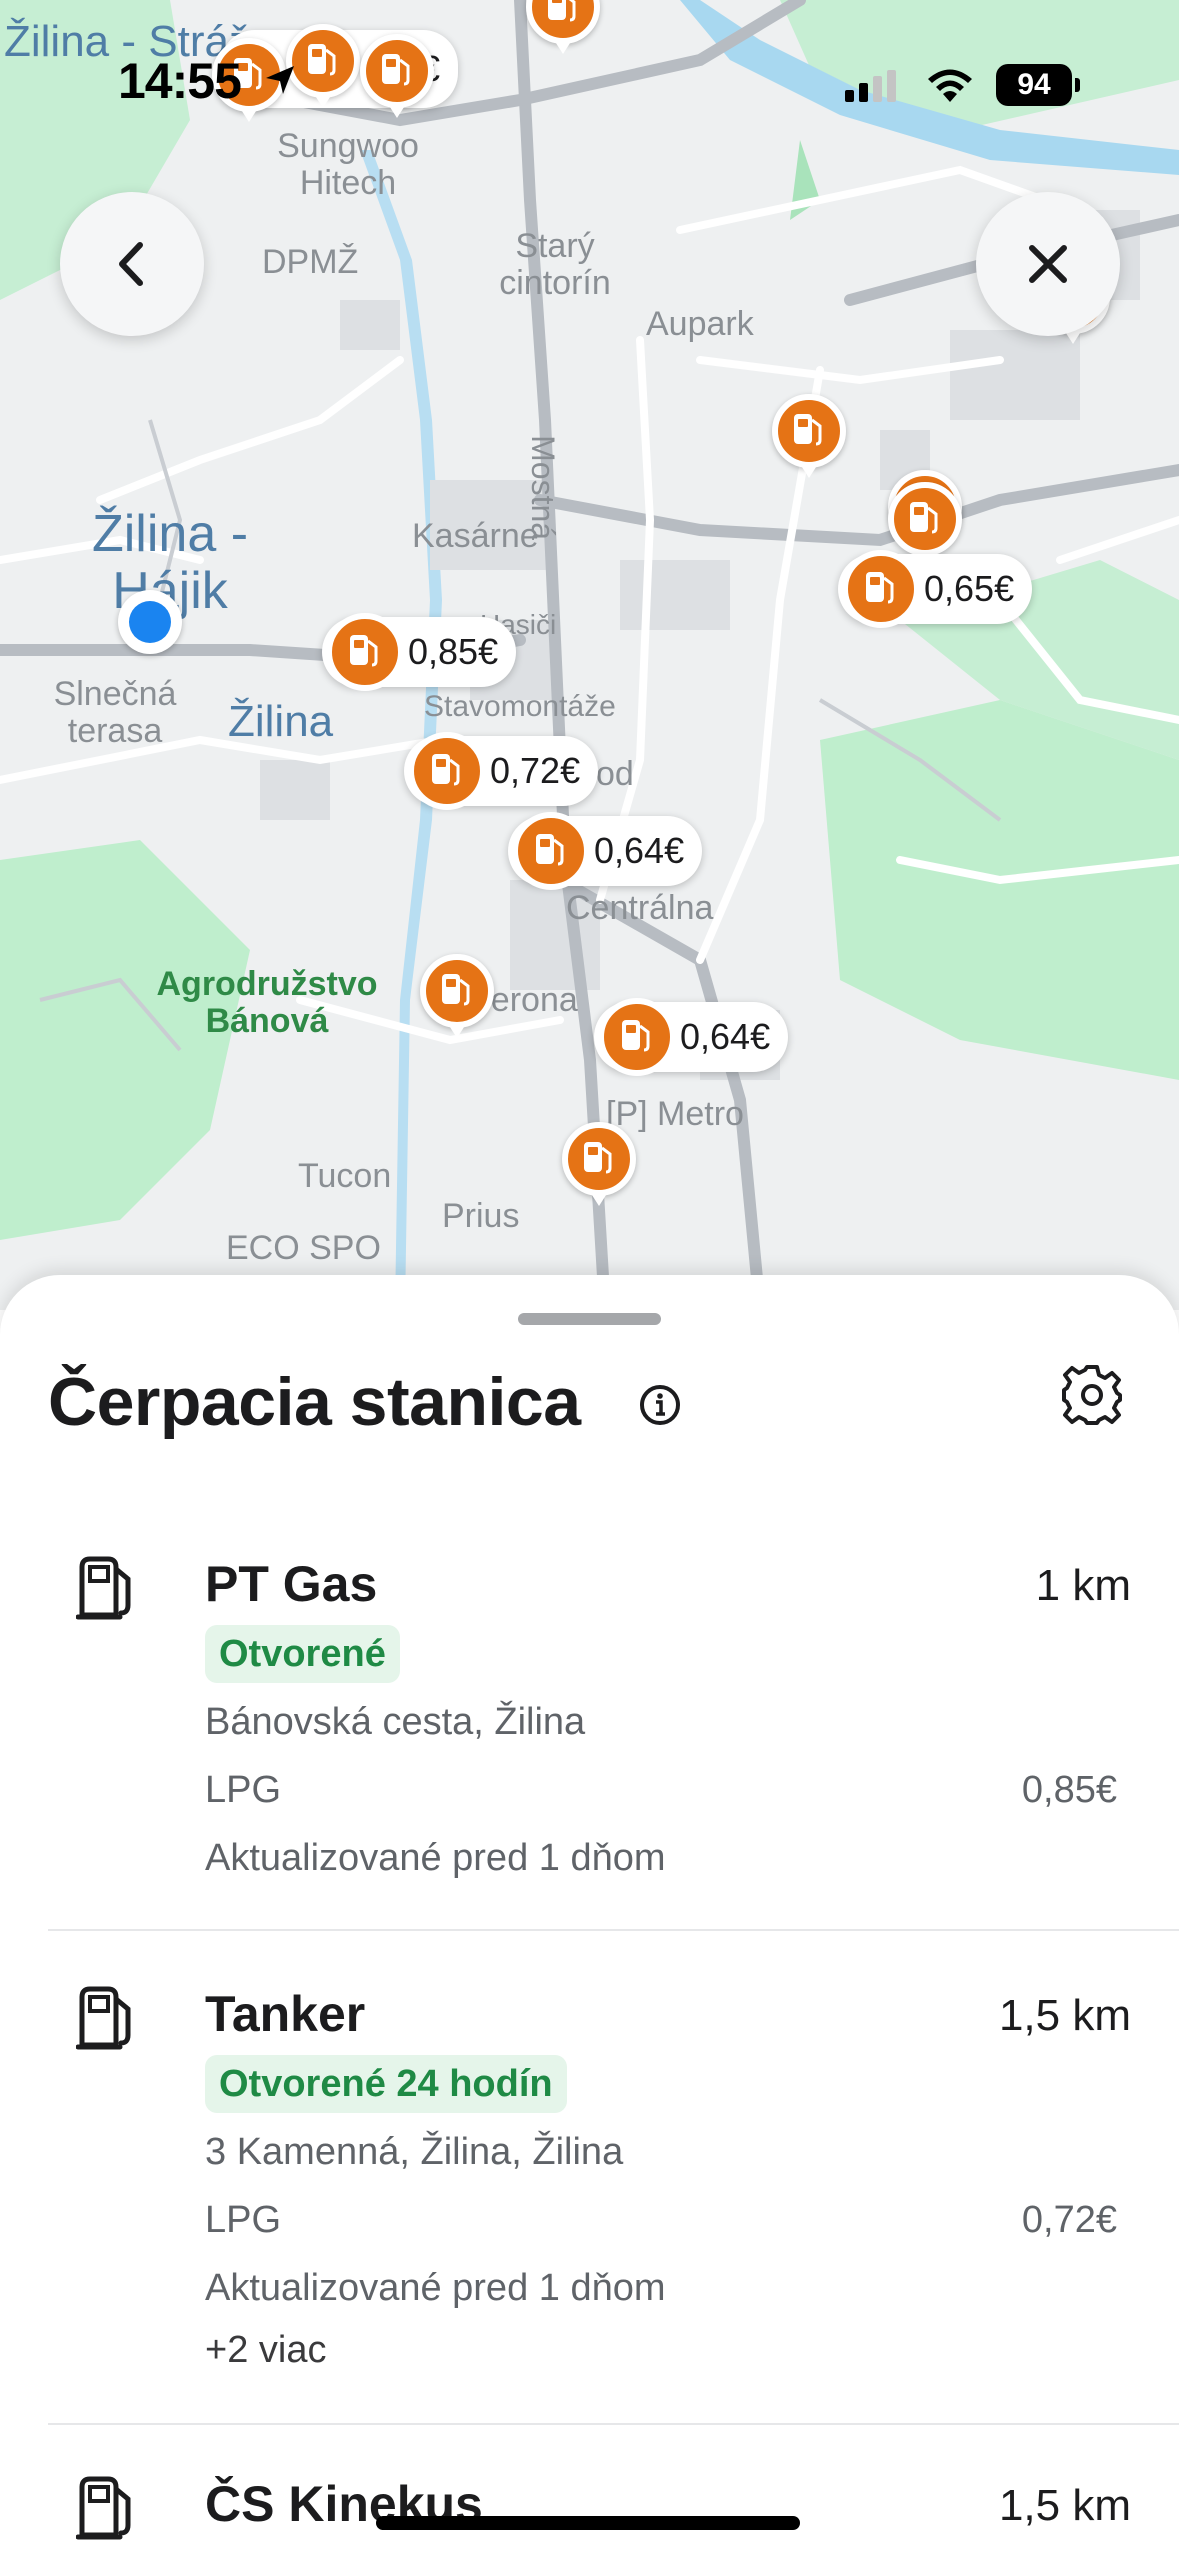 This screenshot has height=2556, width=1179. What do you see at coordinates (1038, 85) in the screenshot?
I see `battery-indicator: 94` at bounding box center [1038, 85].